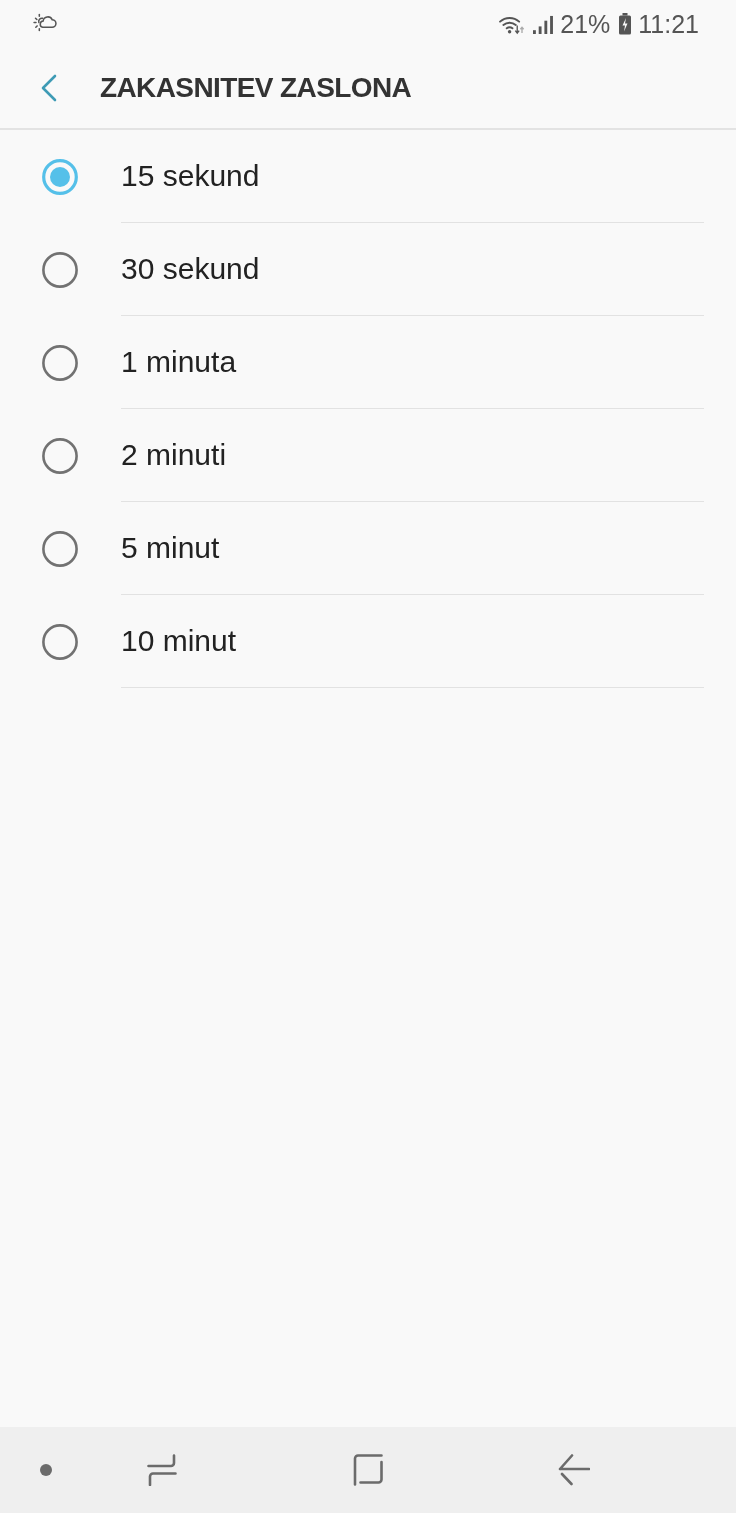 This screenshot has height=1513, width=736. I want to click on sun-cloud-icon, so click(45, 22).